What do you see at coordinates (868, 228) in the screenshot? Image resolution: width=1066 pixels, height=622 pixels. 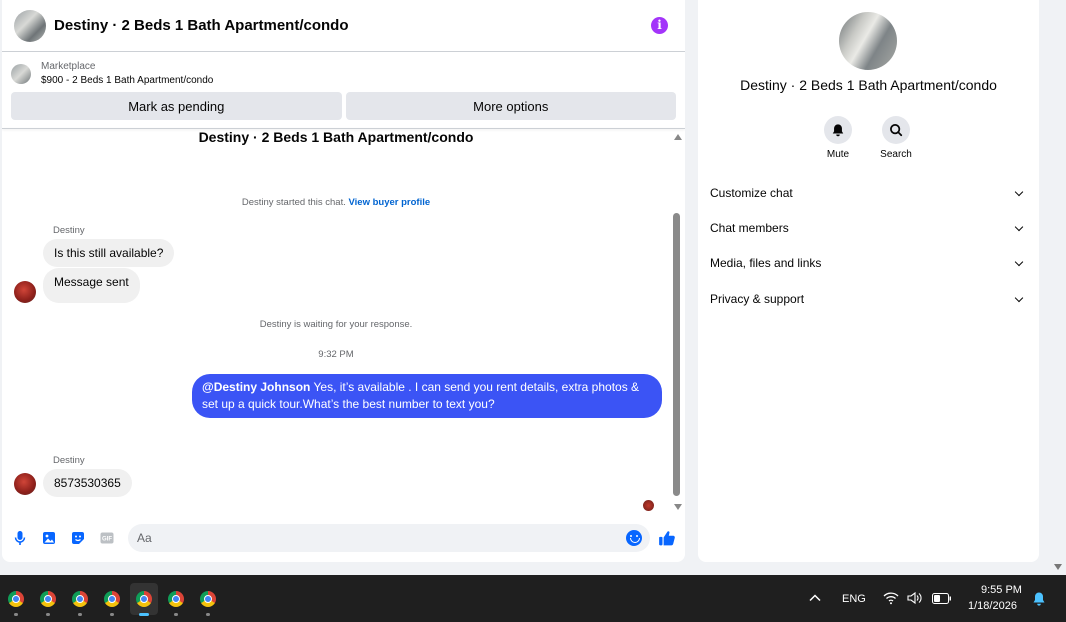 I see `chat-members-section: Chat members` at bounding box center [868, 228].